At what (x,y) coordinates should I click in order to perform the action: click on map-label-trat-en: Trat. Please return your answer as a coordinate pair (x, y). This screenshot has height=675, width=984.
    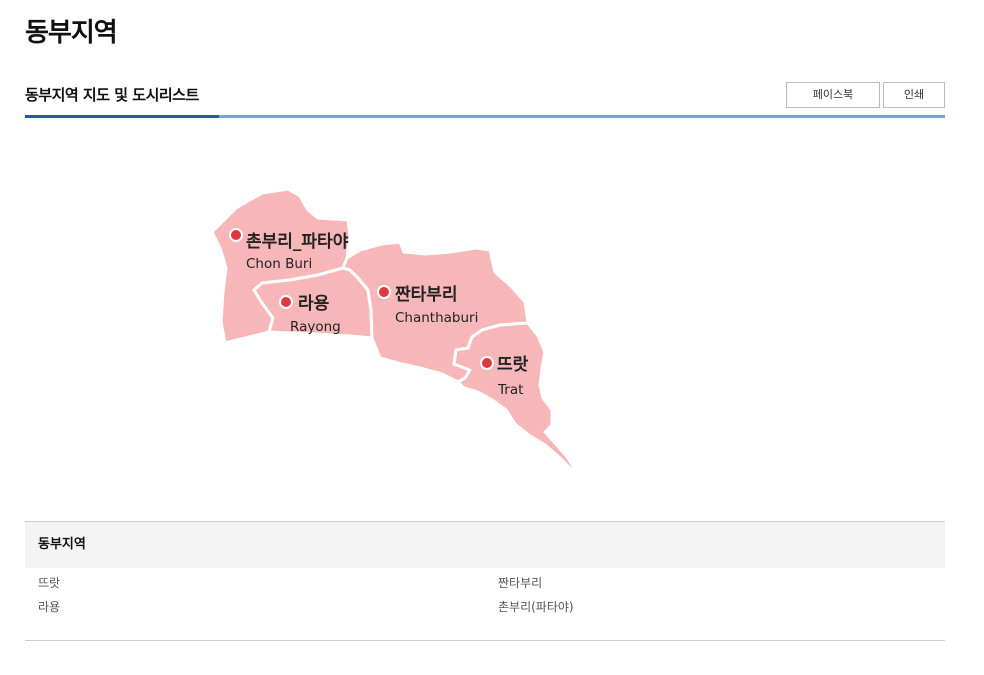
    Looking at the image, I should click on (510, 390).